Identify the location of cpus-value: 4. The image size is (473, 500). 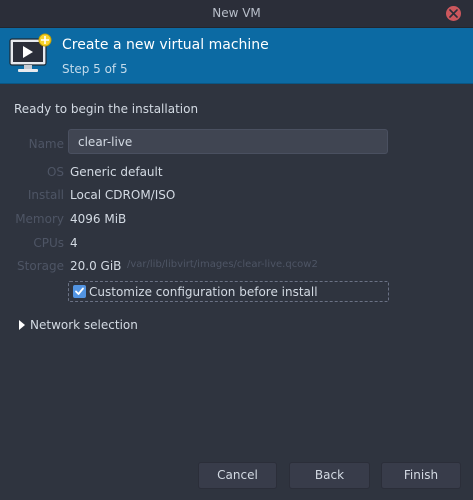
(74, 243).